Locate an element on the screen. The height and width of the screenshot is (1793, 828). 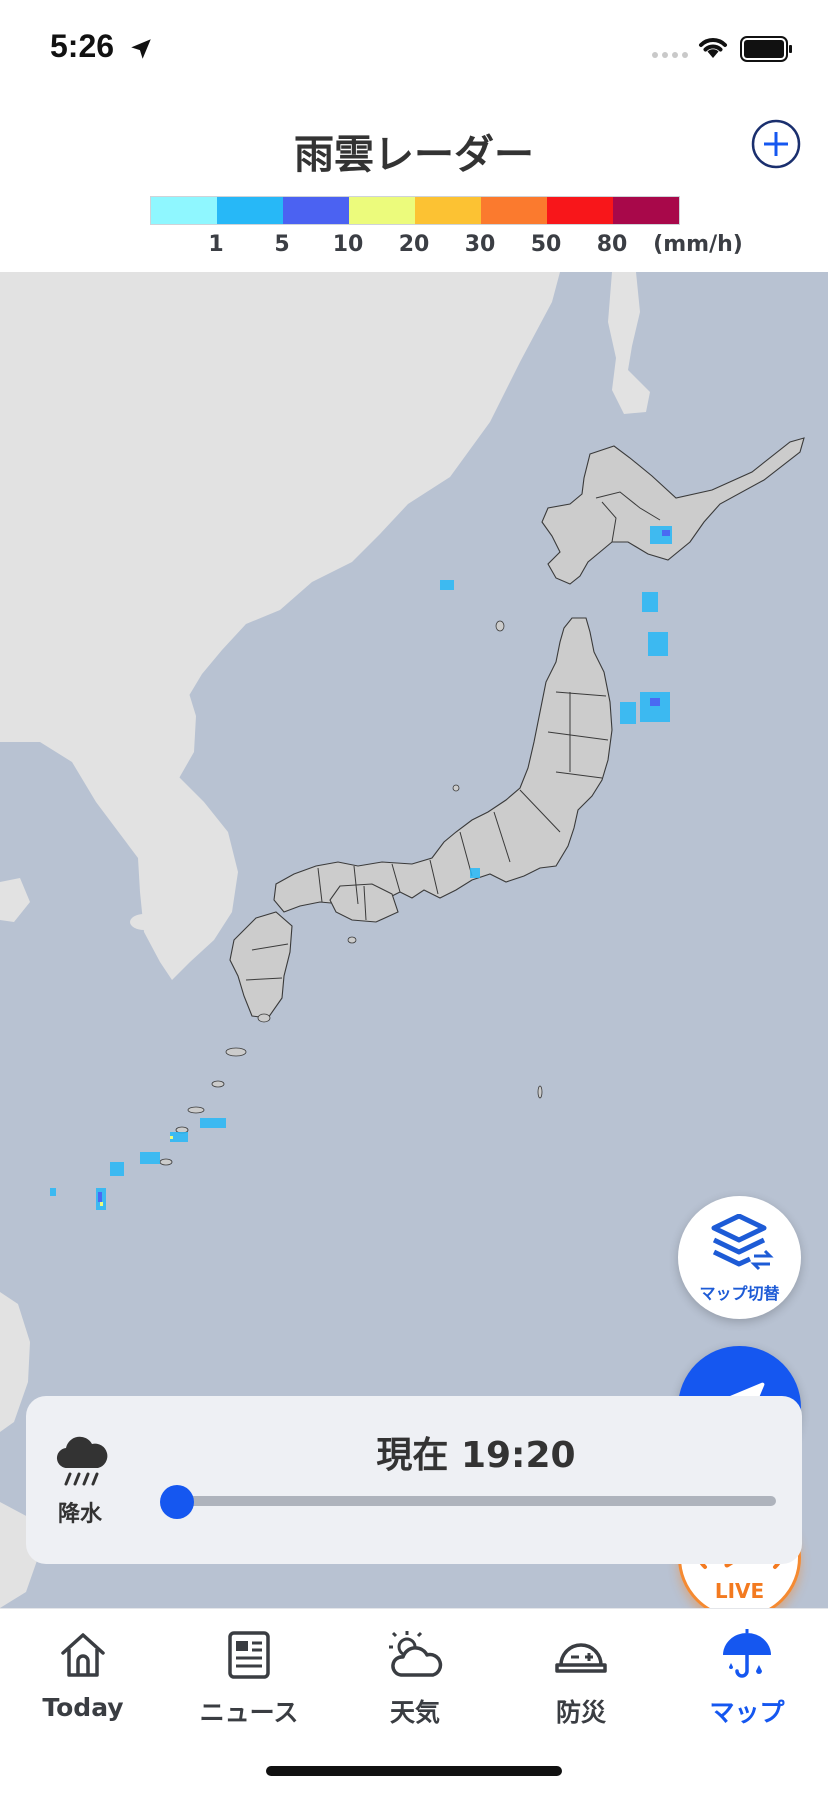
hokkaido is located at coordinates (673, 511).